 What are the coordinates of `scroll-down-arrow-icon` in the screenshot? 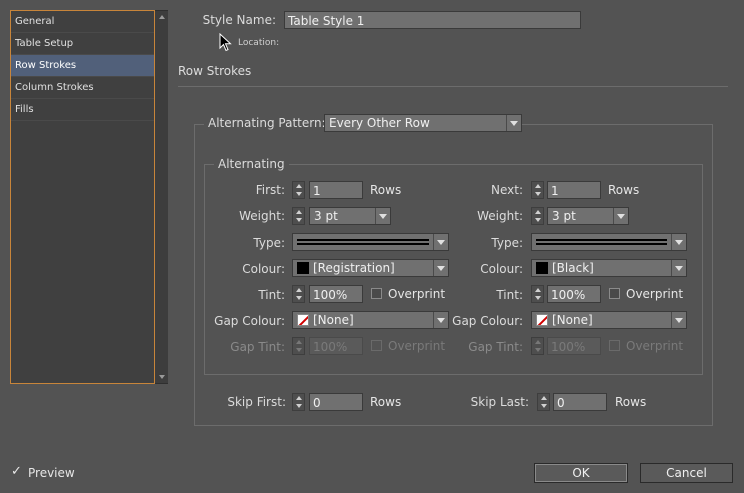 It's located at (161, 377).